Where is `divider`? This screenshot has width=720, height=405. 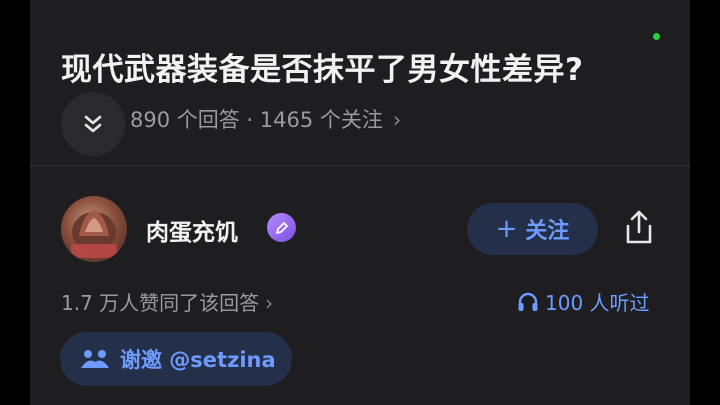 divider is located at coordinates (360, 165).